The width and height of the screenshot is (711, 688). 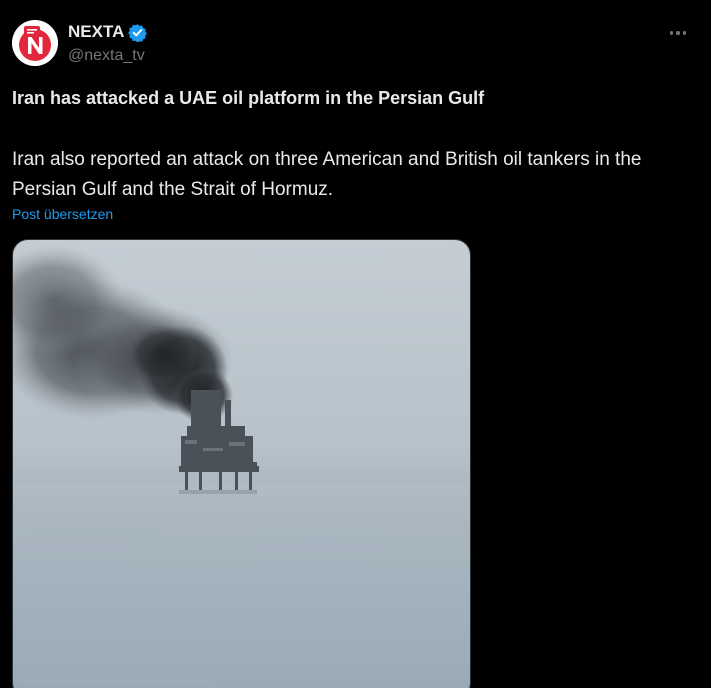 I want to click on author-handle: @nexta_tv, so click(x=106, y=56).